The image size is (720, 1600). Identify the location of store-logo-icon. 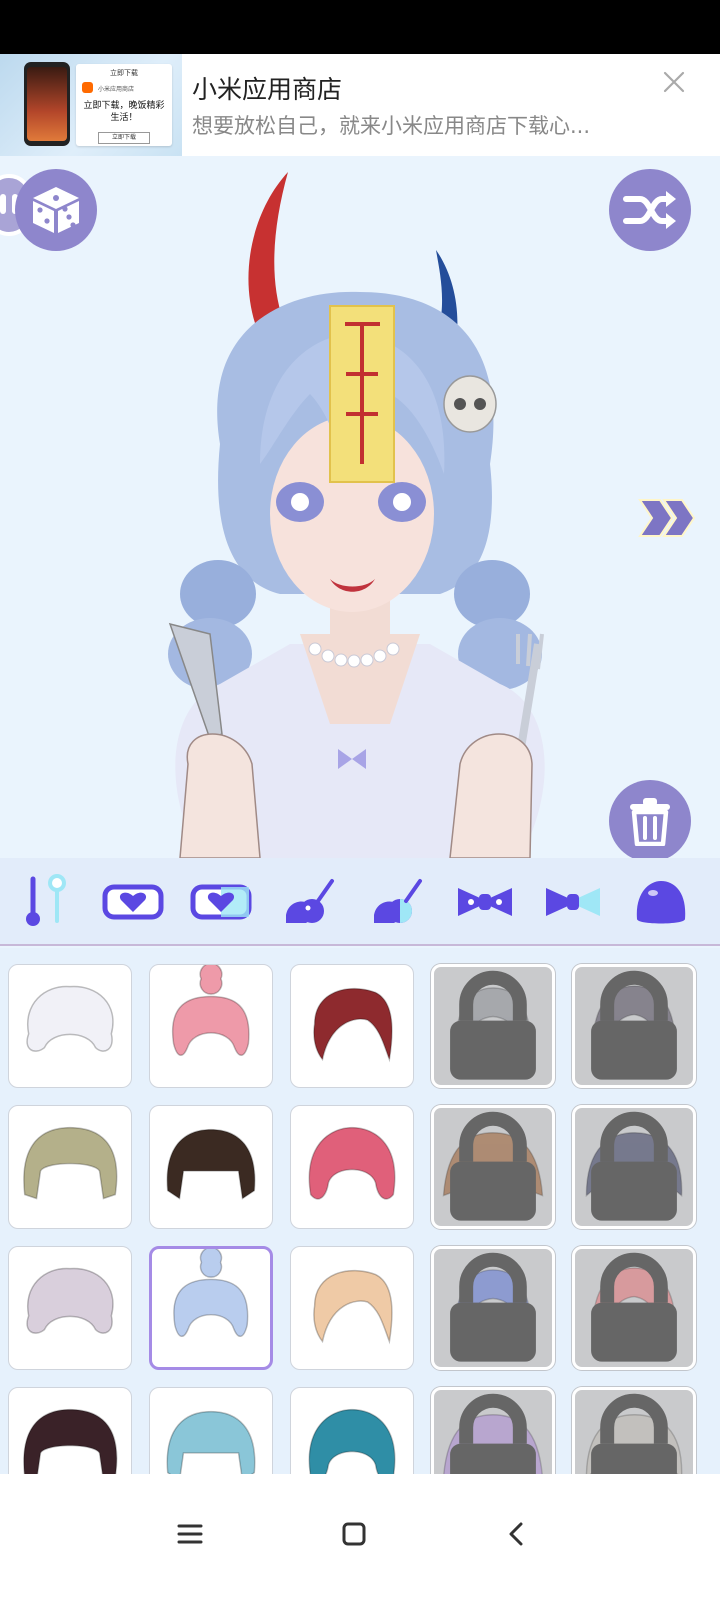
(87, 87).